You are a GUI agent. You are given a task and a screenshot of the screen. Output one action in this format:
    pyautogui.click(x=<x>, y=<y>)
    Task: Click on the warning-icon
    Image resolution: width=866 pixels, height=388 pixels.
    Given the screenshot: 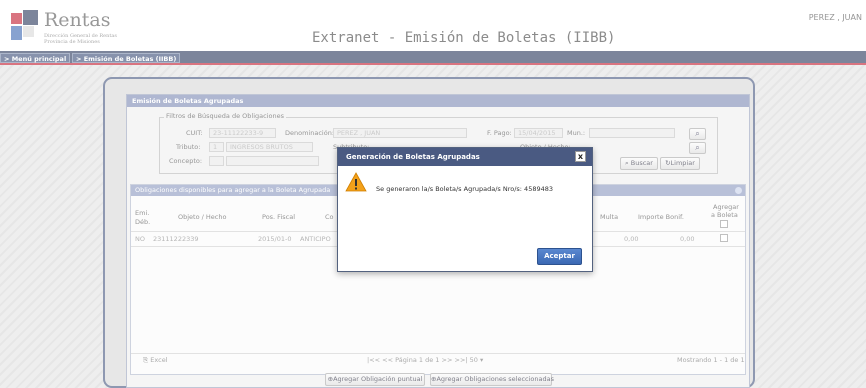 What is the action you would take?
    pyautogui.click(x=356, y=182)
    